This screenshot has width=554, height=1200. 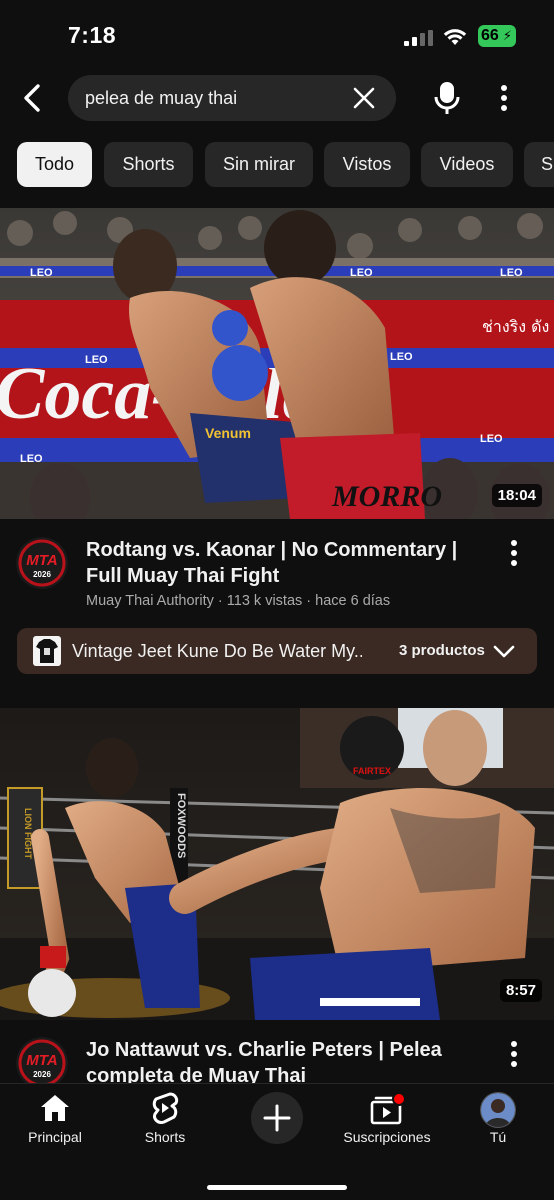 I want to click on chip-videos: Videos, so click(x=467, y=164).